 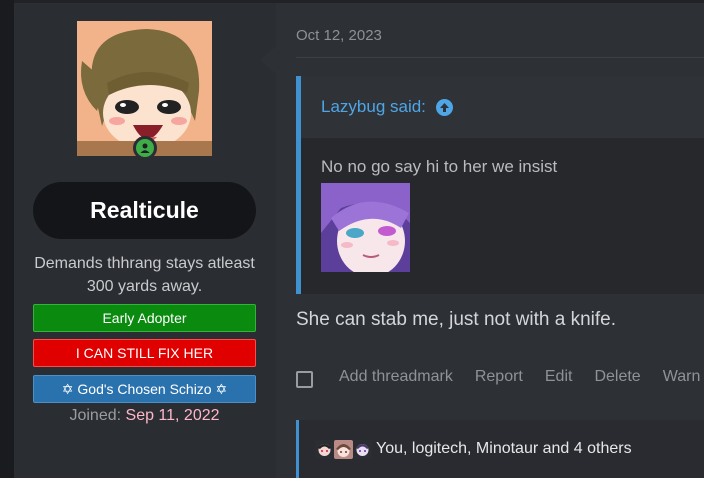 I want to click on quote-header: Lazybug said:, so click(x=502, y=107).